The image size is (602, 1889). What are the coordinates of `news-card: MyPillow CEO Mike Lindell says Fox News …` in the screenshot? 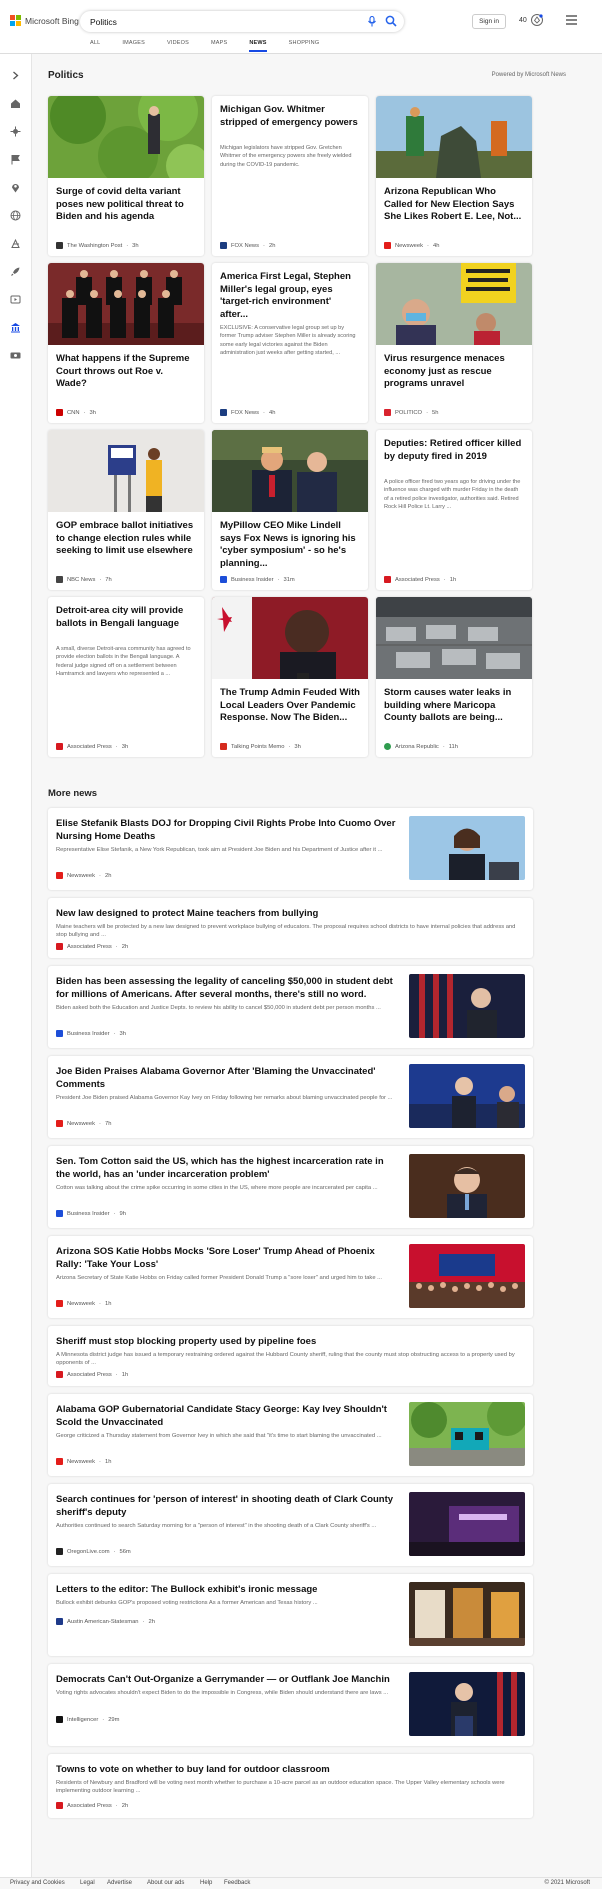 It's located at (290, 510).